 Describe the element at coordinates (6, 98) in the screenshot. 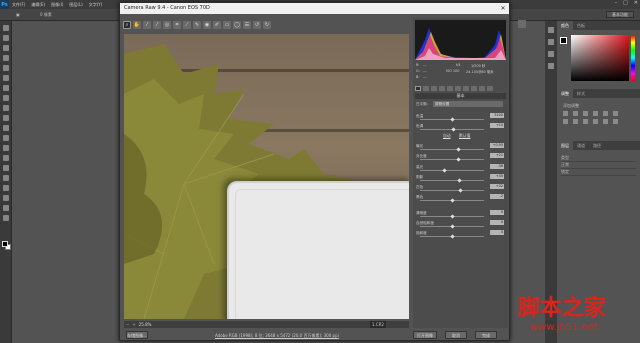

I see `brush-tool-icon` at that location.